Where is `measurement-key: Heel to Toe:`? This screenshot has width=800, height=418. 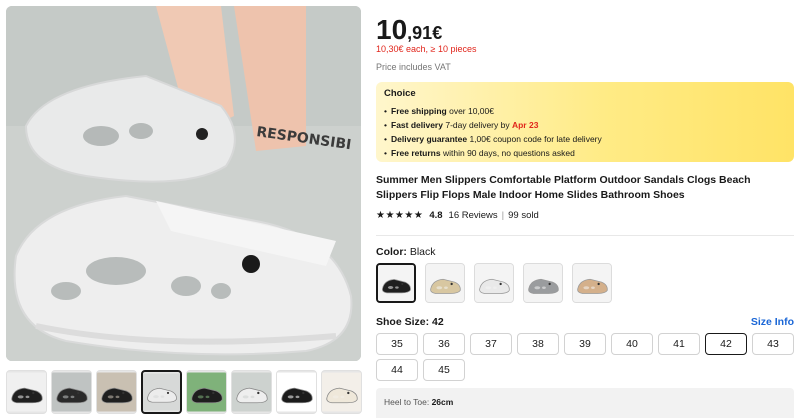
measurement-key: Heel to Toe: is located at coordinates (408, 402).